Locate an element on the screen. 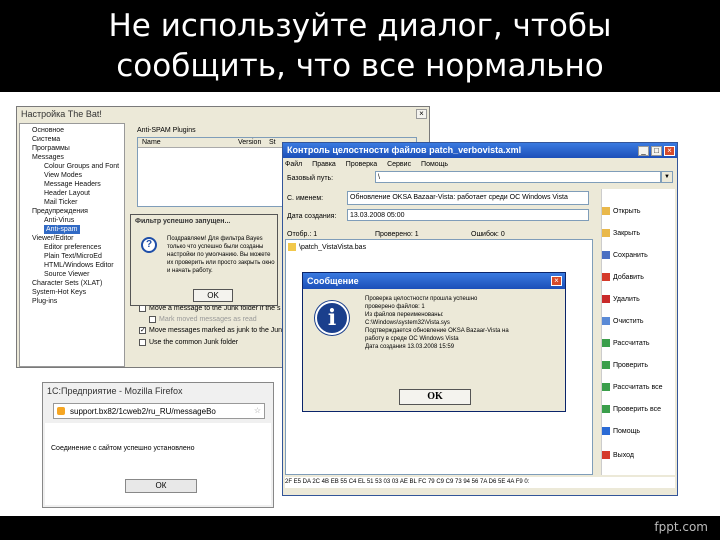 The width and height of the screenshot is (720, 540). tree-item: Предупреждения is located at coordinates (60, 211).